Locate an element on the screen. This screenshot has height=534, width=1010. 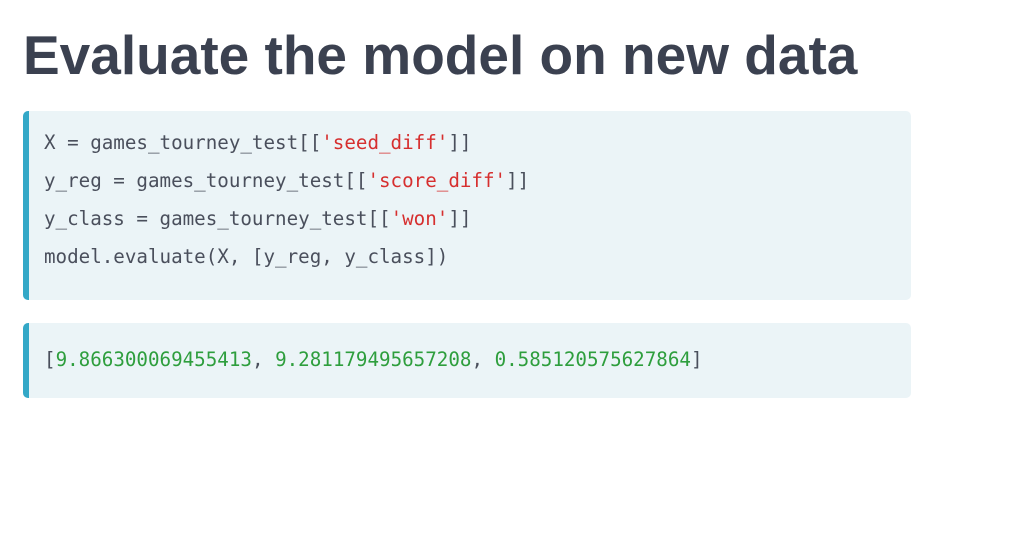
code-line-3: y_class = games_tourney_test[['won']] is located at coordinates (286, 219).